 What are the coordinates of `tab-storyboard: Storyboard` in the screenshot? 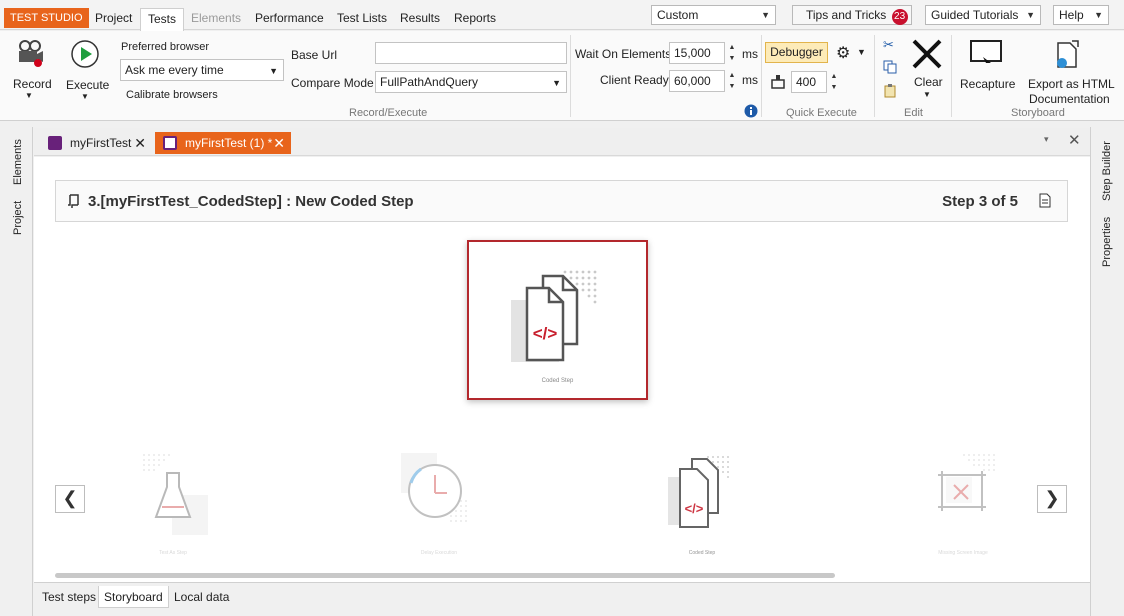 It's located at (133, 597).